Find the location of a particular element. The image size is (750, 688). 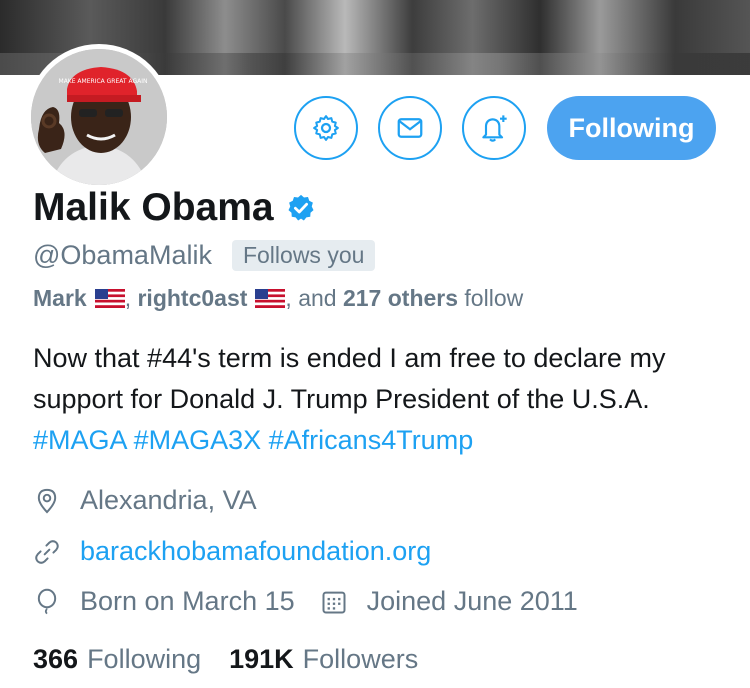

known-follower-1: Mark is located at coordinates (60, 298).